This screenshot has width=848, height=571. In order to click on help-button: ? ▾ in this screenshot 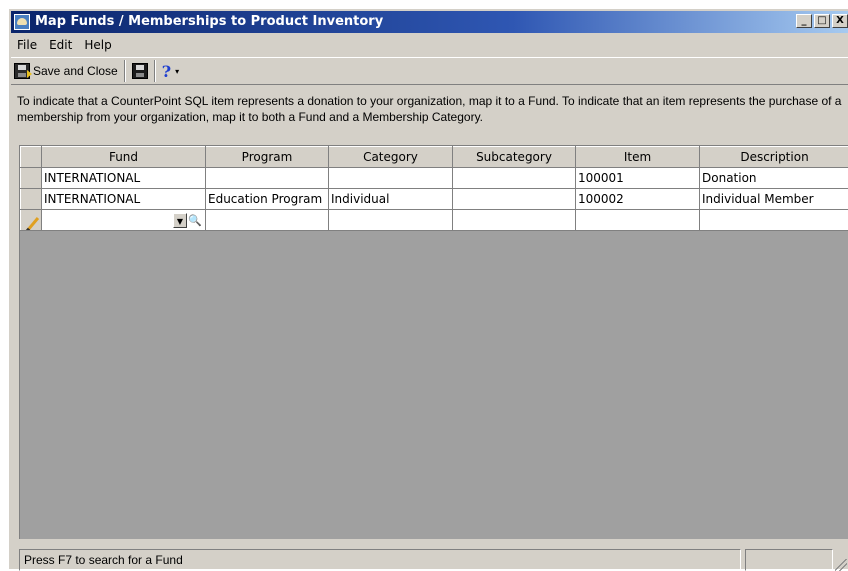, I will do `click(170, 71)`.